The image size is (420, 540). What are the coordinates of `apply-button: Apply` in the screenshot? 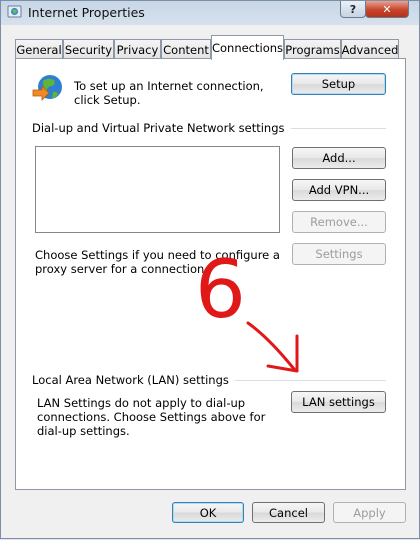 It's located at (369, 512).